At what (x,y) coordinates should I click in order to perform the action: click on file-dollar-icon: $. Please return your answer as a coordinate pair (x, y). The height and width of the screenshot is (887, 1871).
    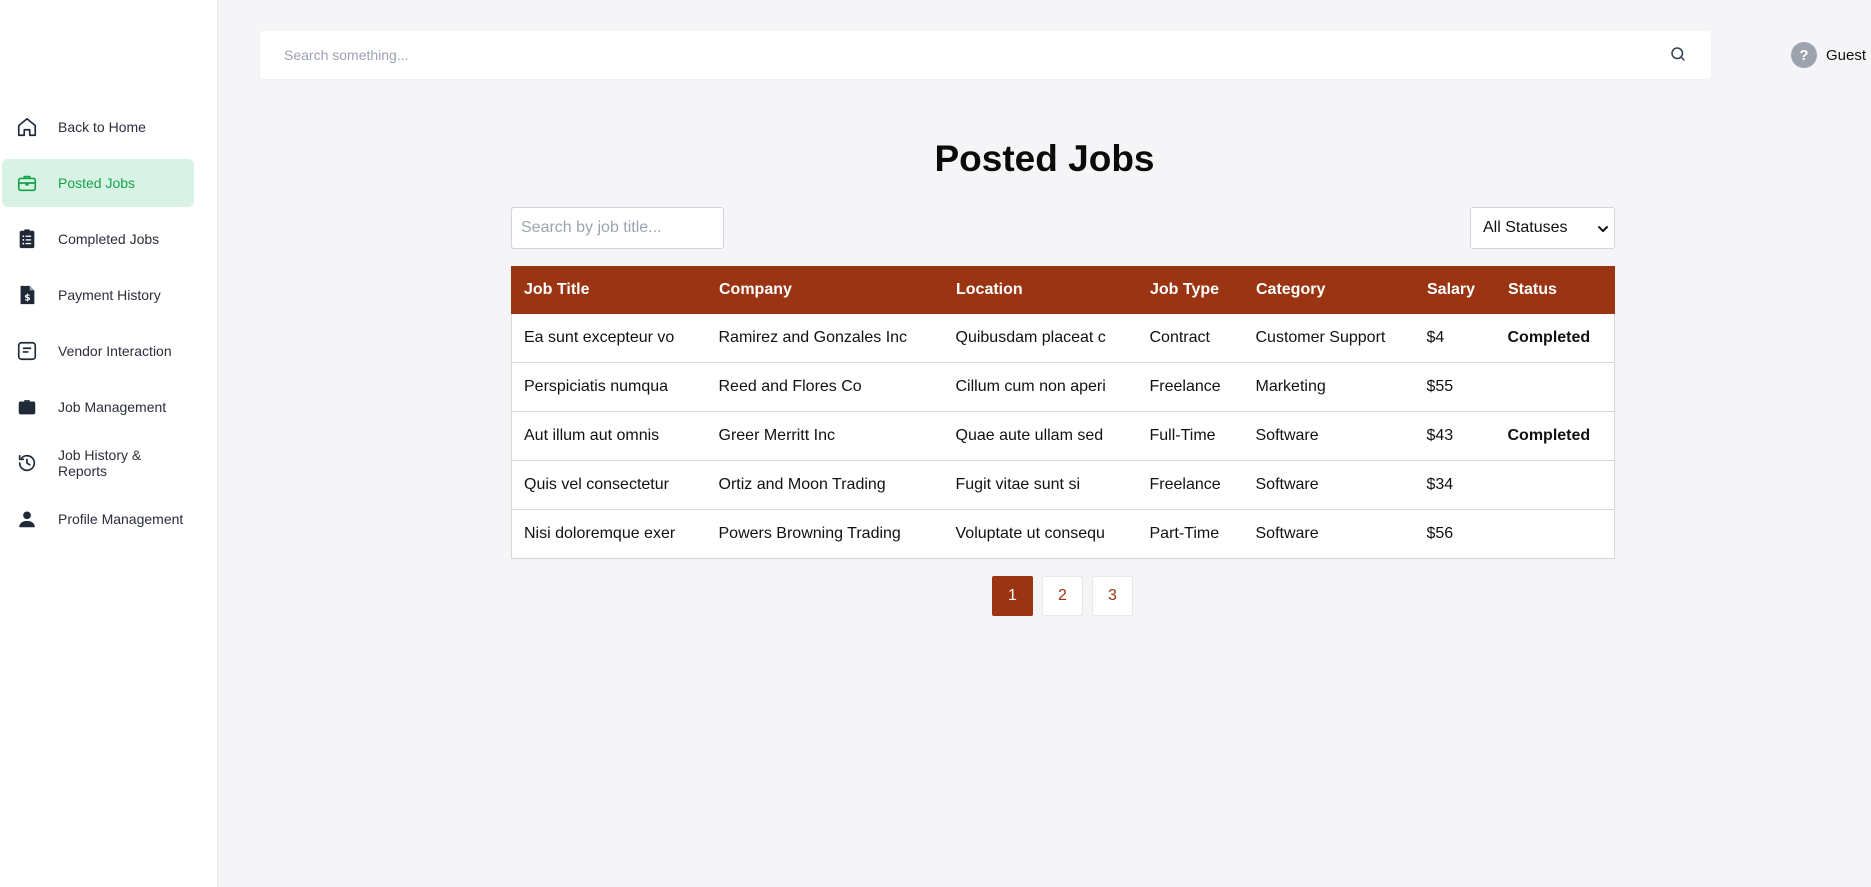
    Looking at the image, I should click on (27, 295).